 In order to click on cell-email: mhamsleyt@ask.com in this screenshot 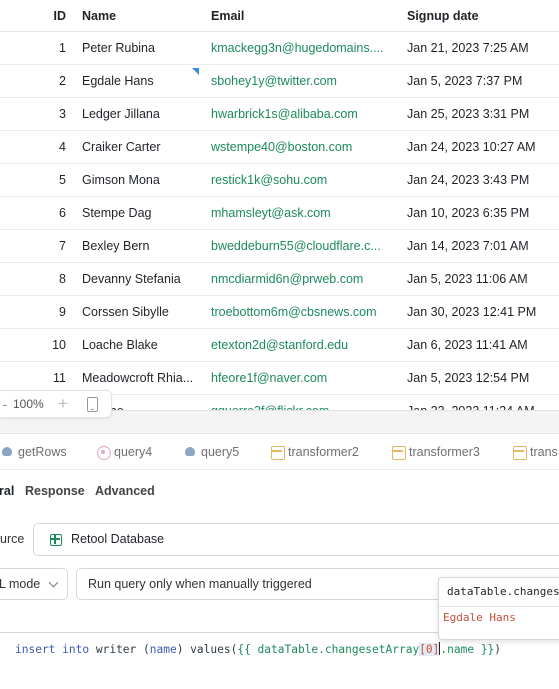, I will do `click(299, 213)`.